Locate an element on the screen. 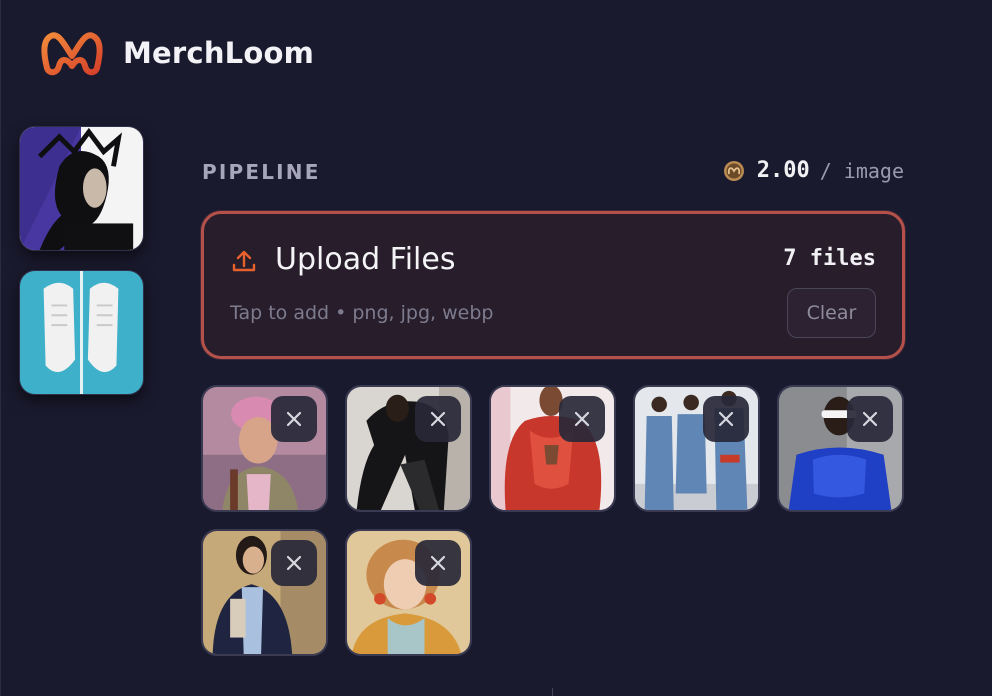  clear-button: Clear is located at coordinates (831, 313).